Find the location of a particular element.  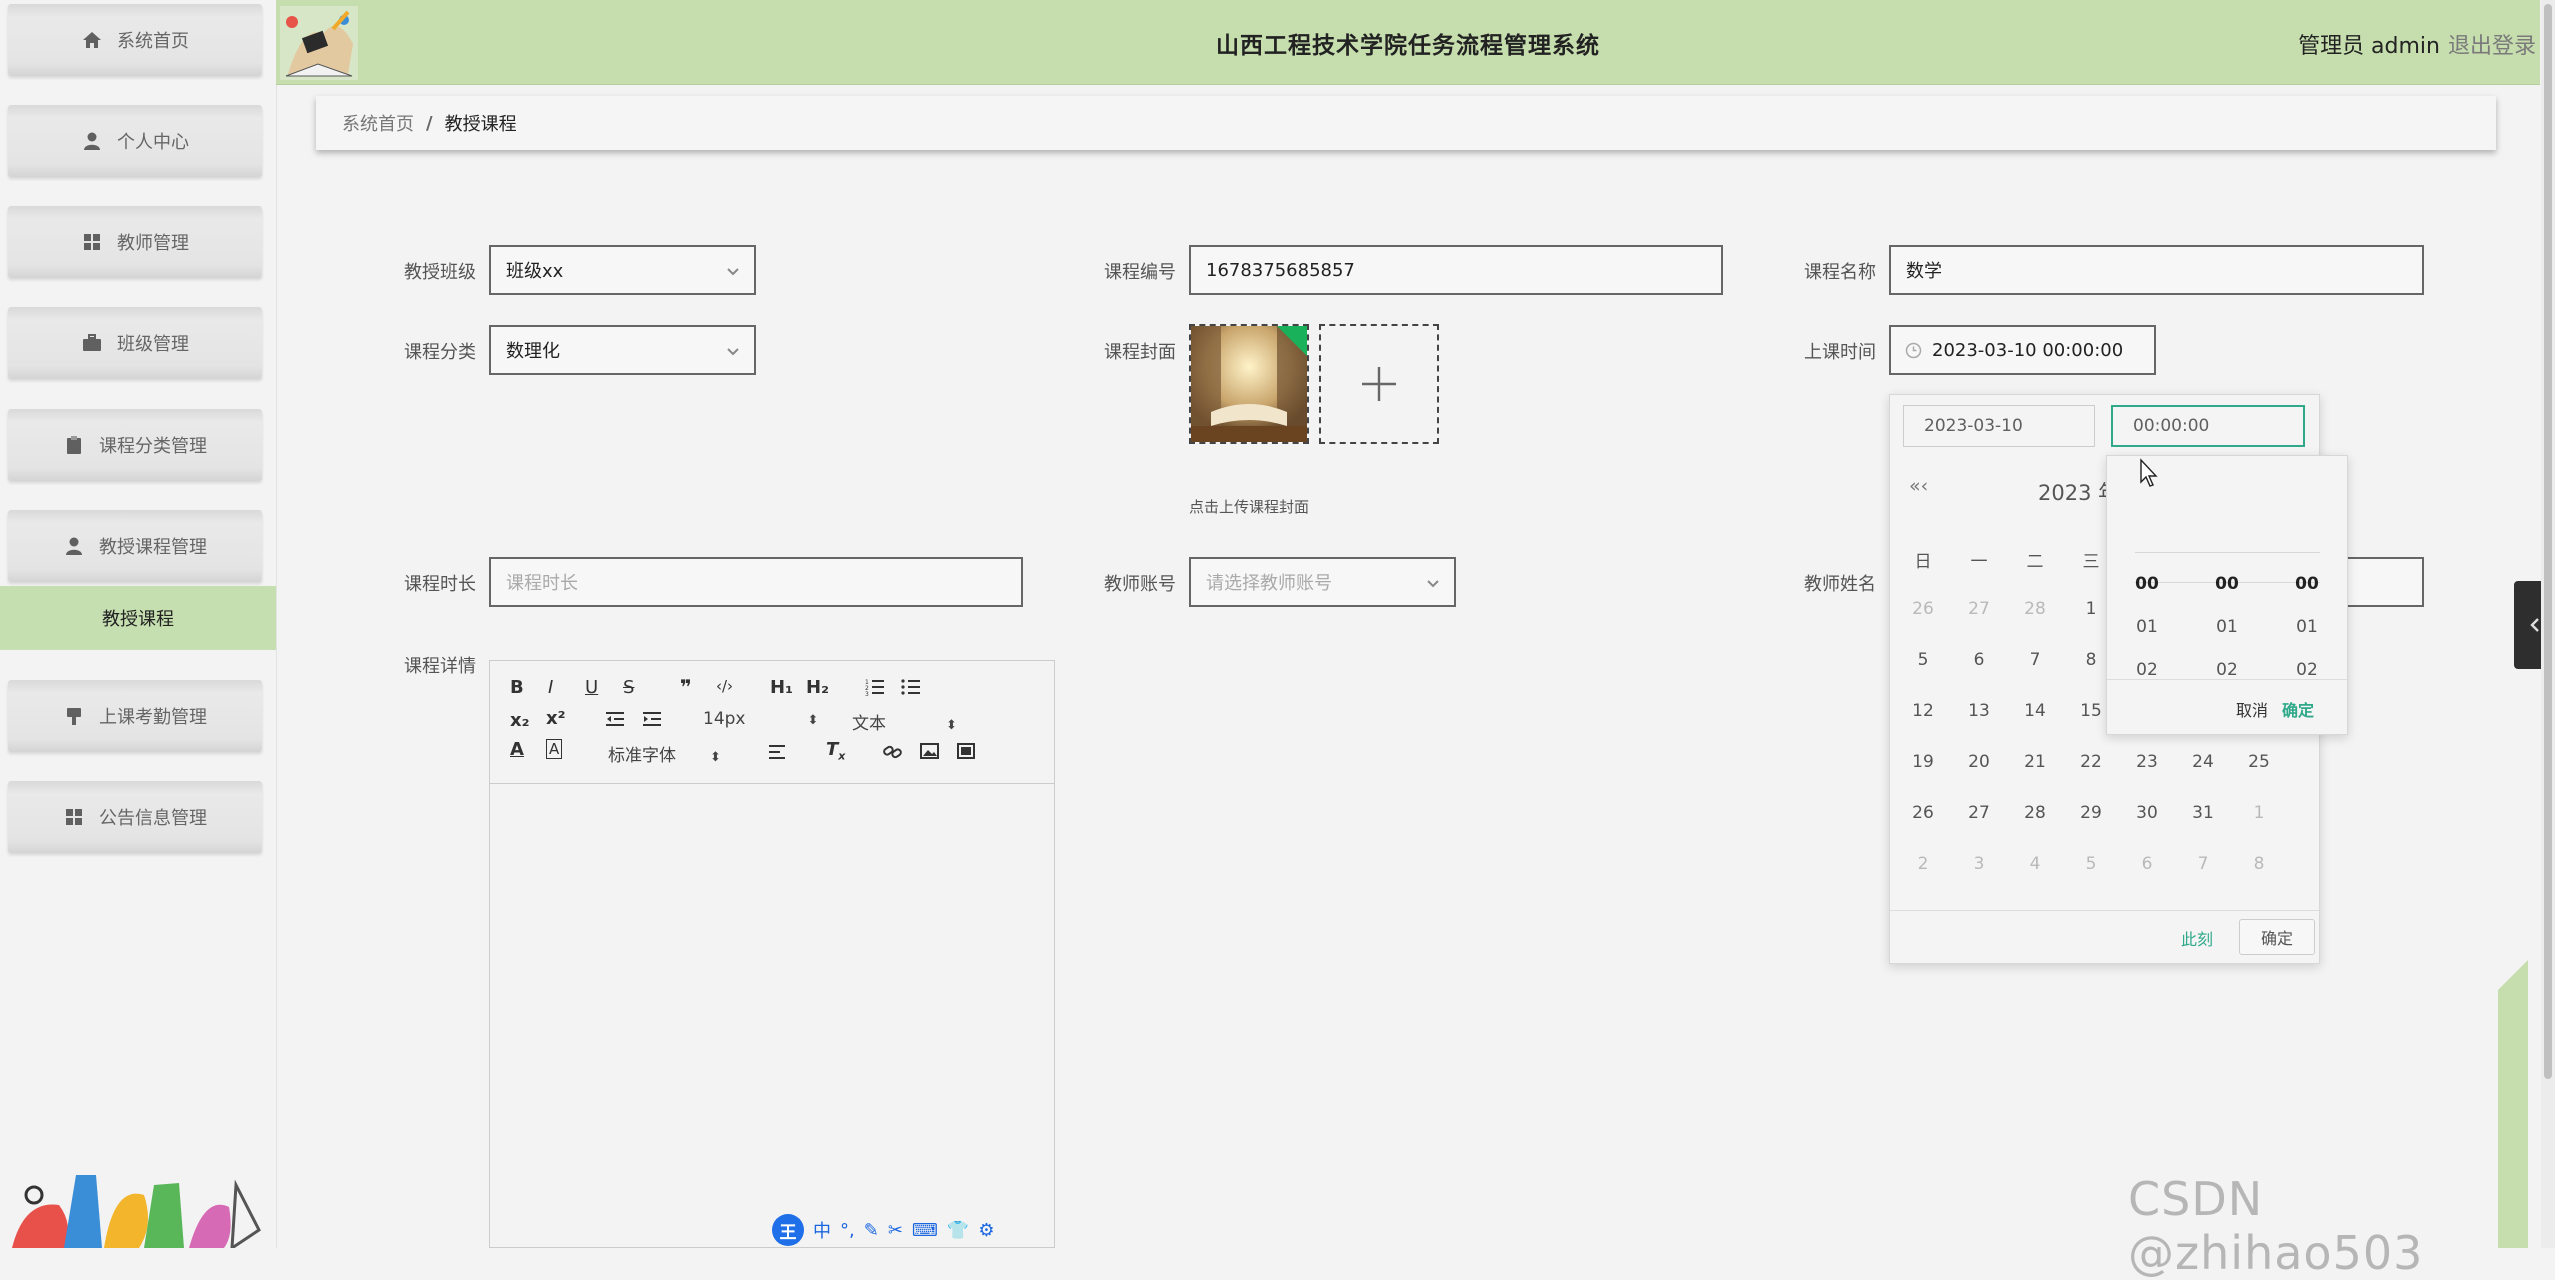

sidebar-item-announcements: 公告信息管理 is located at coordinates (135, 817).